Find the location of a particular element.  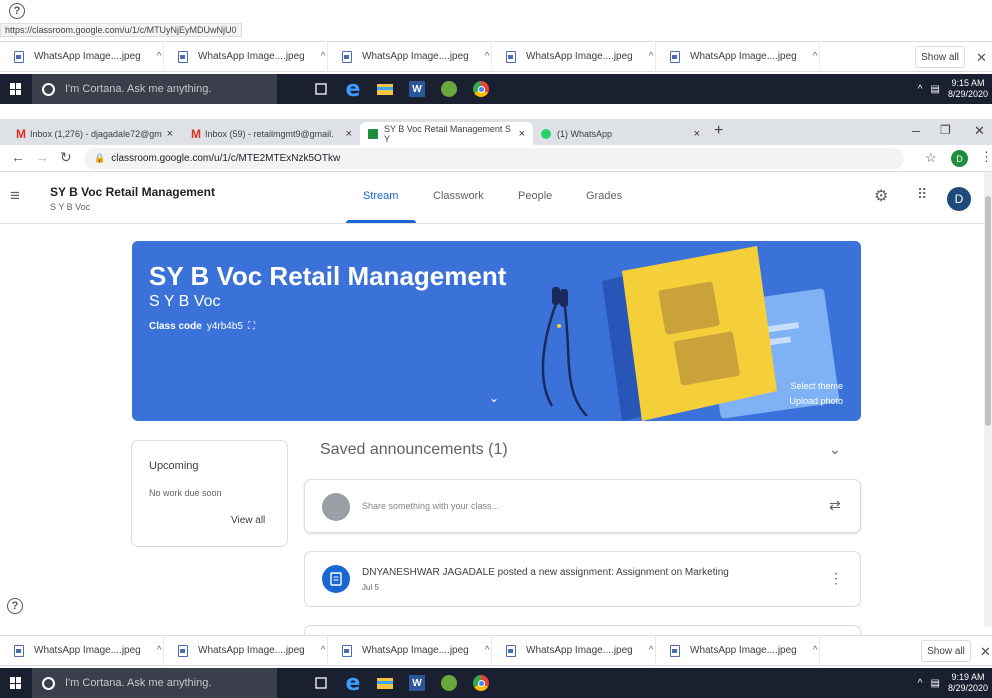

classroom-favicon is located at coordinates (373, 133).